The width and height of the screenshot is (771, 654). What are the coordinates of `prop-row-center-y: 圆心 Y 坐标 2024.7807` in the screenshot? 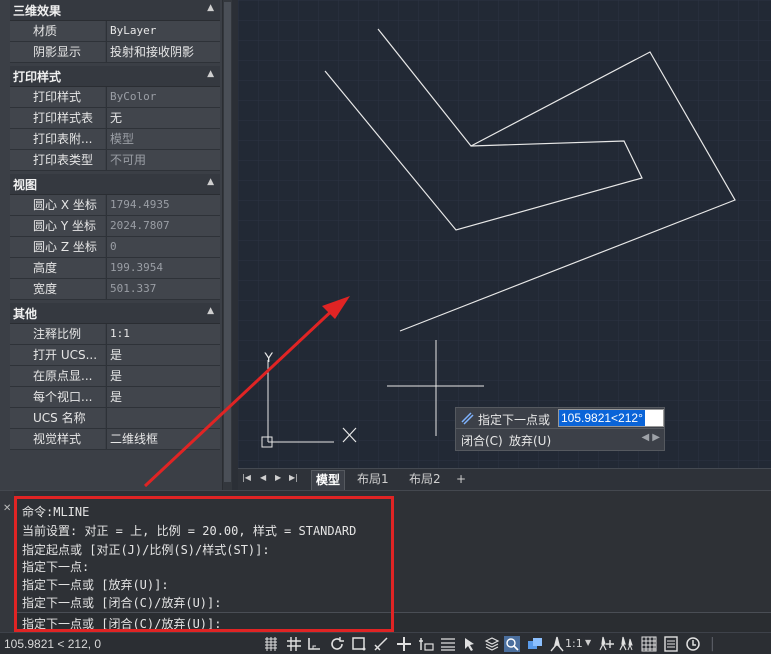 It's located at (115, 226).